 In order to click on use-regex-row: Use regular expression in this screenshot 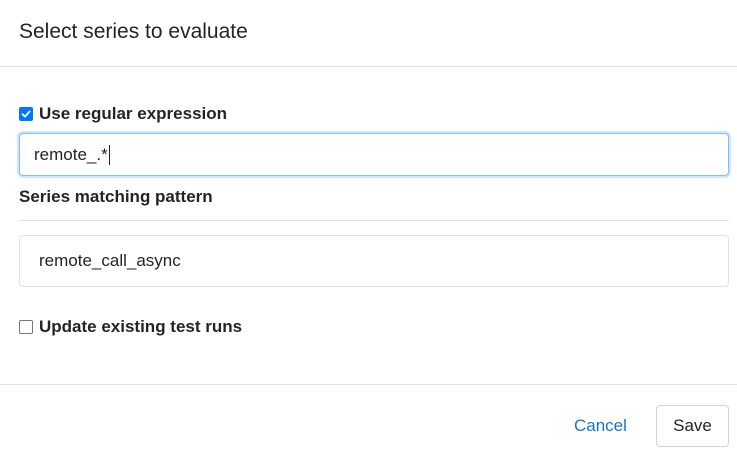, I will do `click(123, 114)`.